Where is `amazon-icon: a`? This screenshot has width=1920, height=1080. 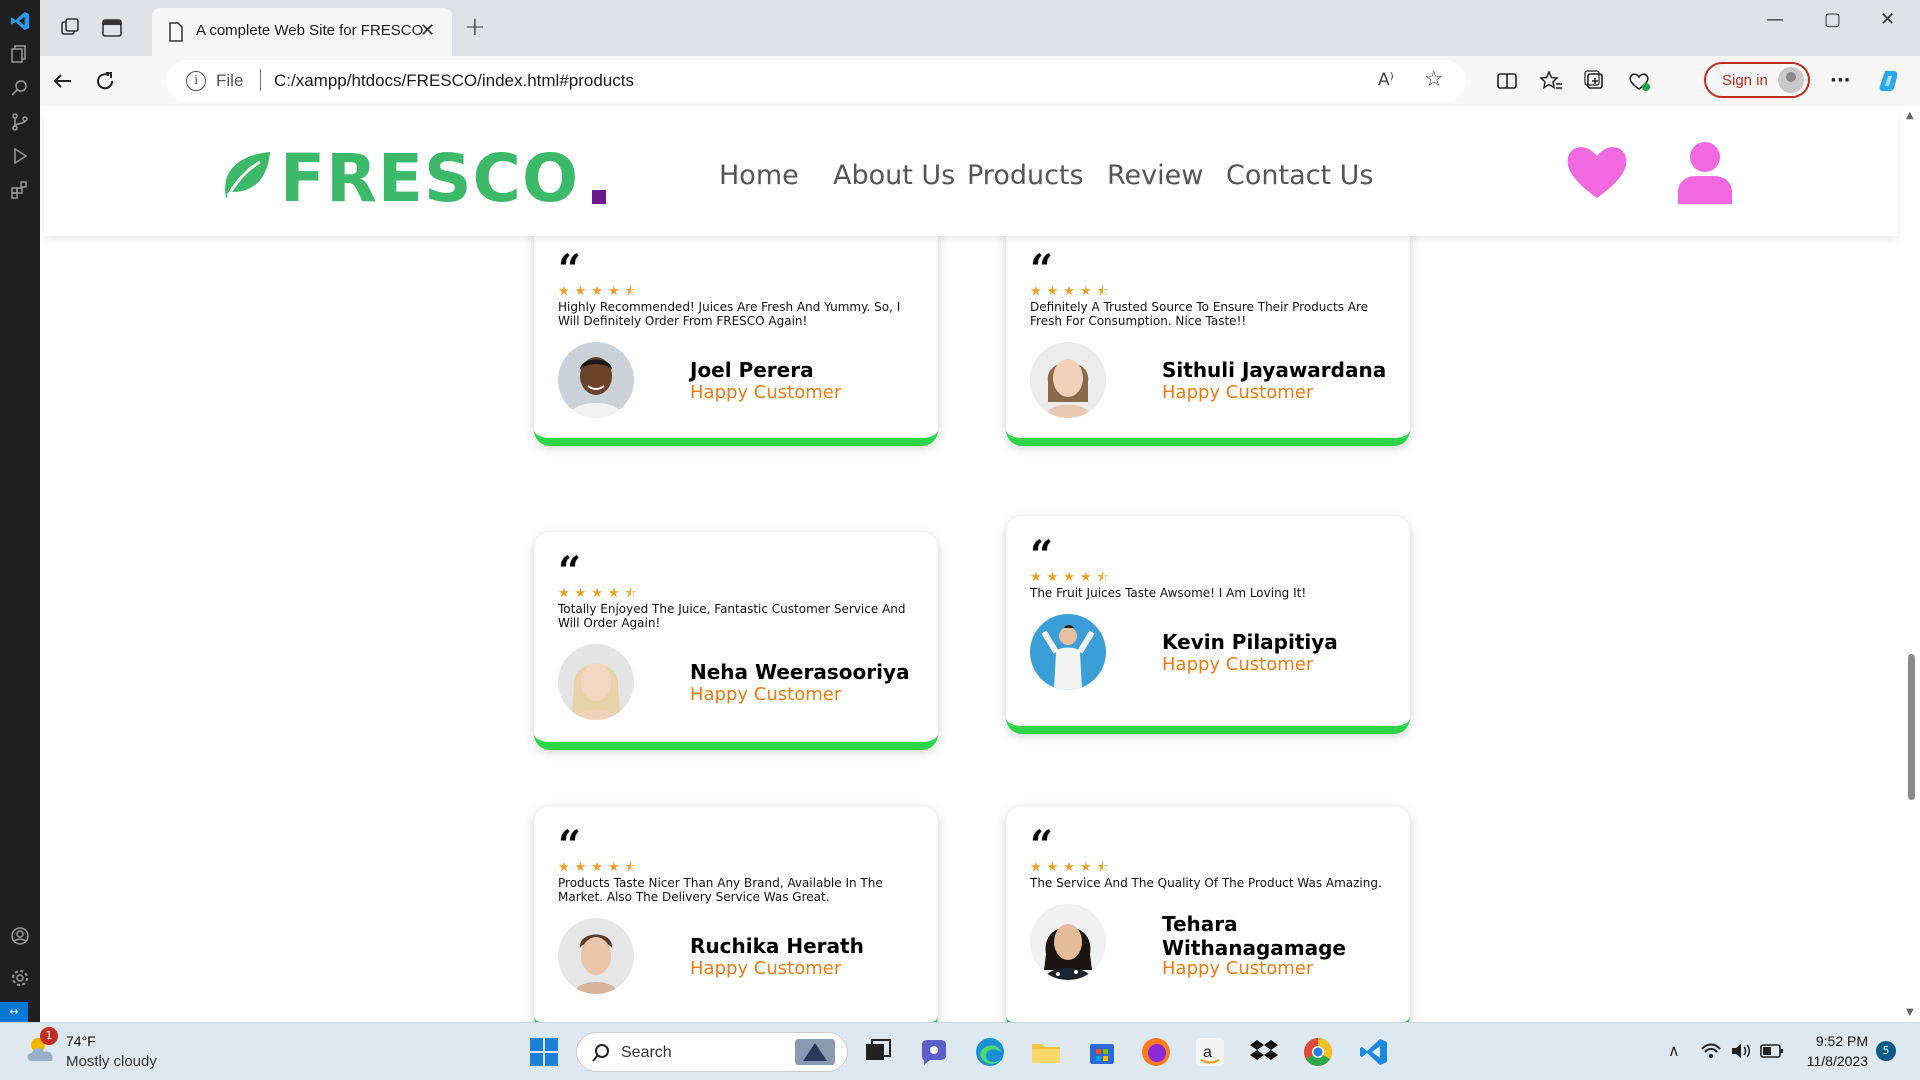 amazon-icon: a is located at coordinates (1210, 1052).